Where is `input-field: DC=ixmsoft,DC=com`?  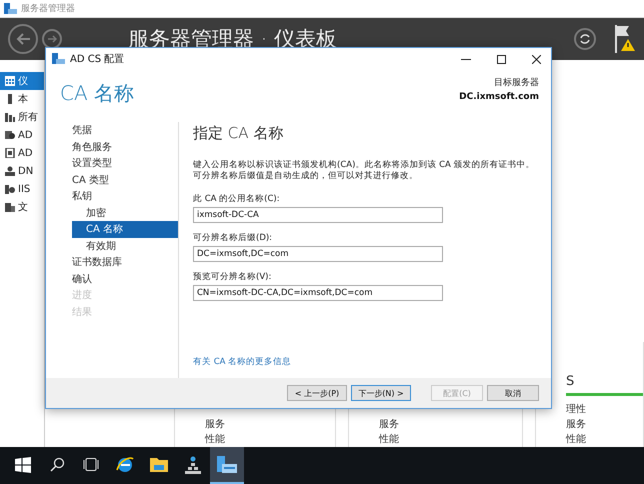 input-field: DC=ixmsoft,DC=com is located at coordinates (318, 254).